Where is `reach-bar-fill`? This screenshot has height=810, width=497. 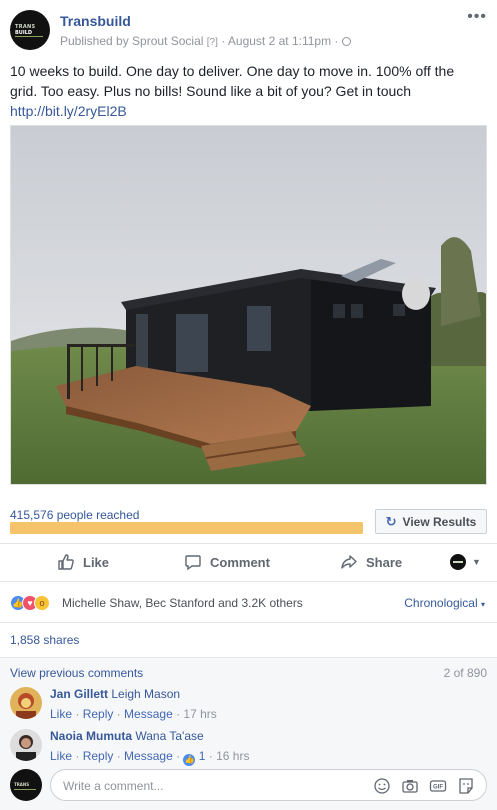
reach-bar-fill is located at coordinates (186, 528).